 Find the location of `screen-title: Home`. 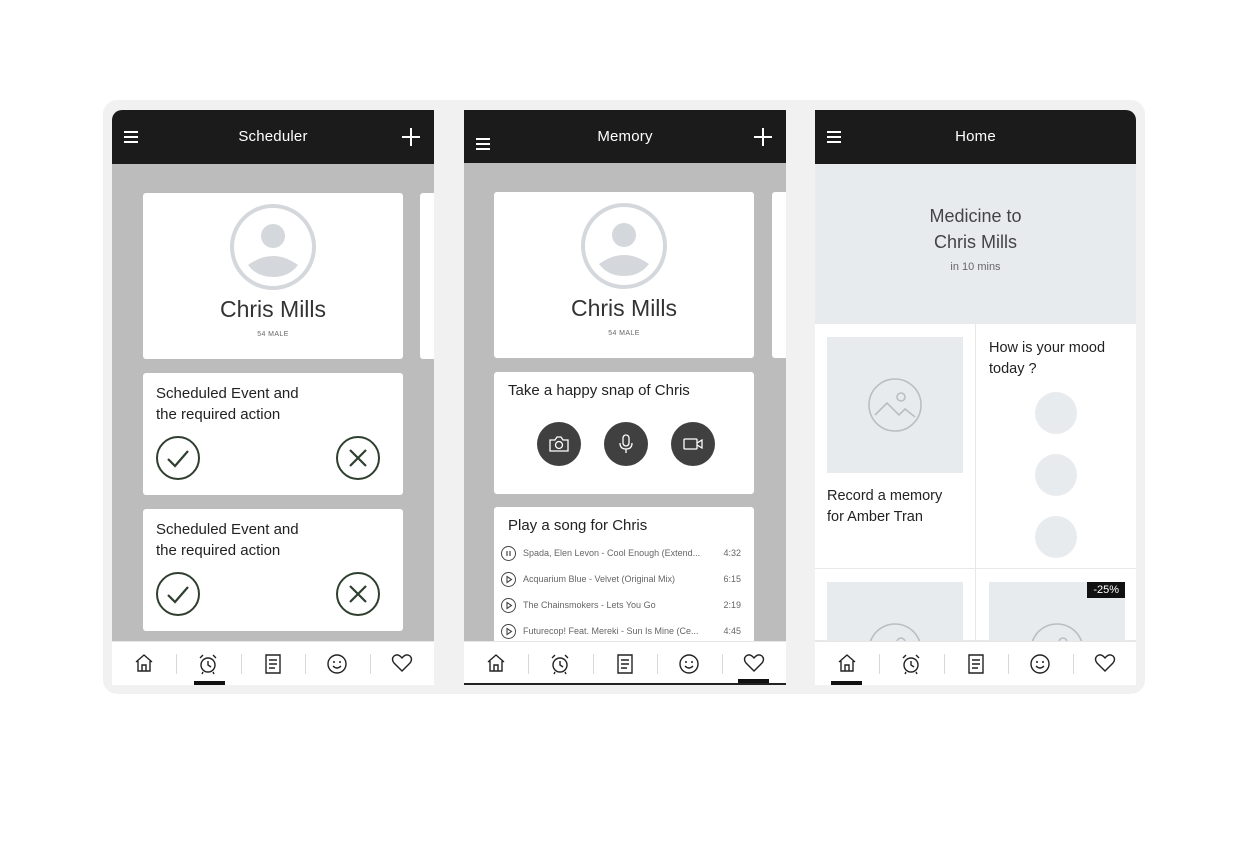

screen-title: Home is located at coordinates (975, 136).